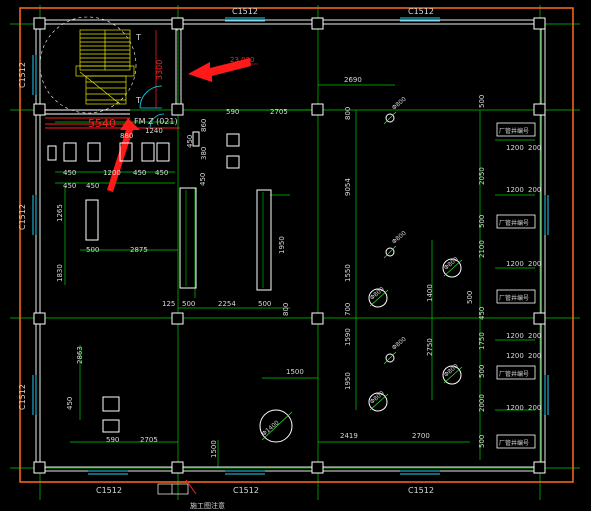  Describe the element at coordinates (126, 136) in the screenshot. I see `dim-text: 880` at that location.